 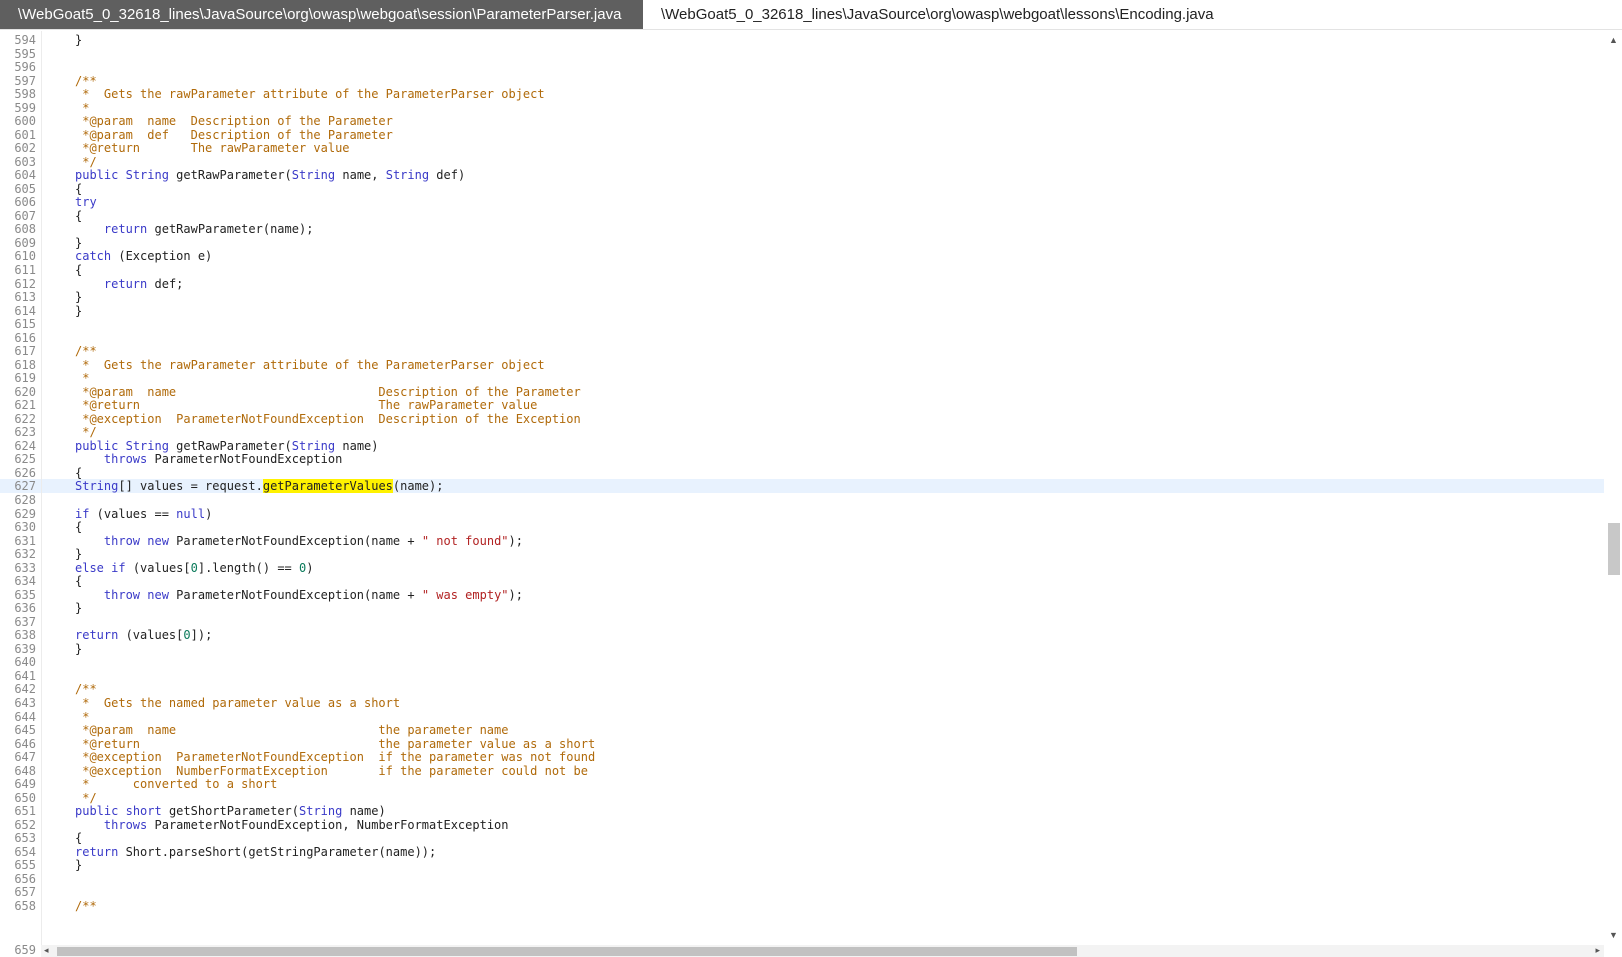 What do you see at coordinates (86, 202) in the screenshot?
I see `code-text: try` at bounding box center [86, 202].